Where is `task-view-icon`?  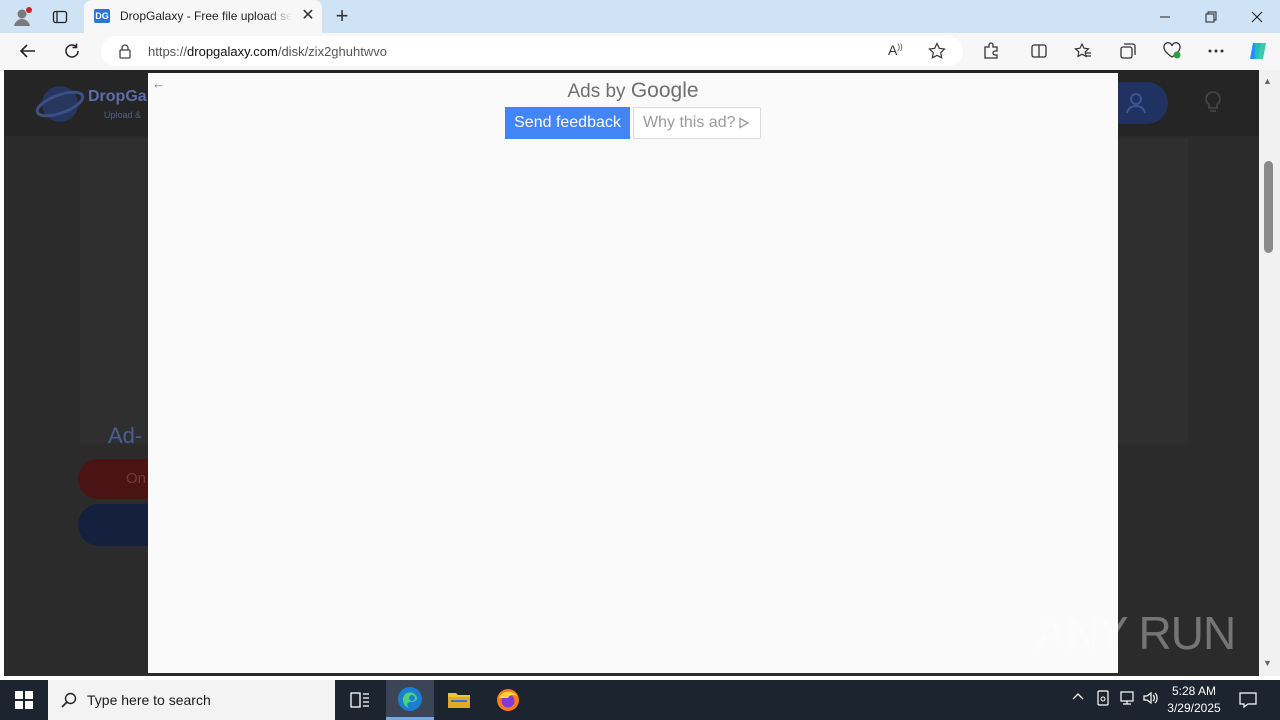
task-view-icon is located at coordinates (360, 700).